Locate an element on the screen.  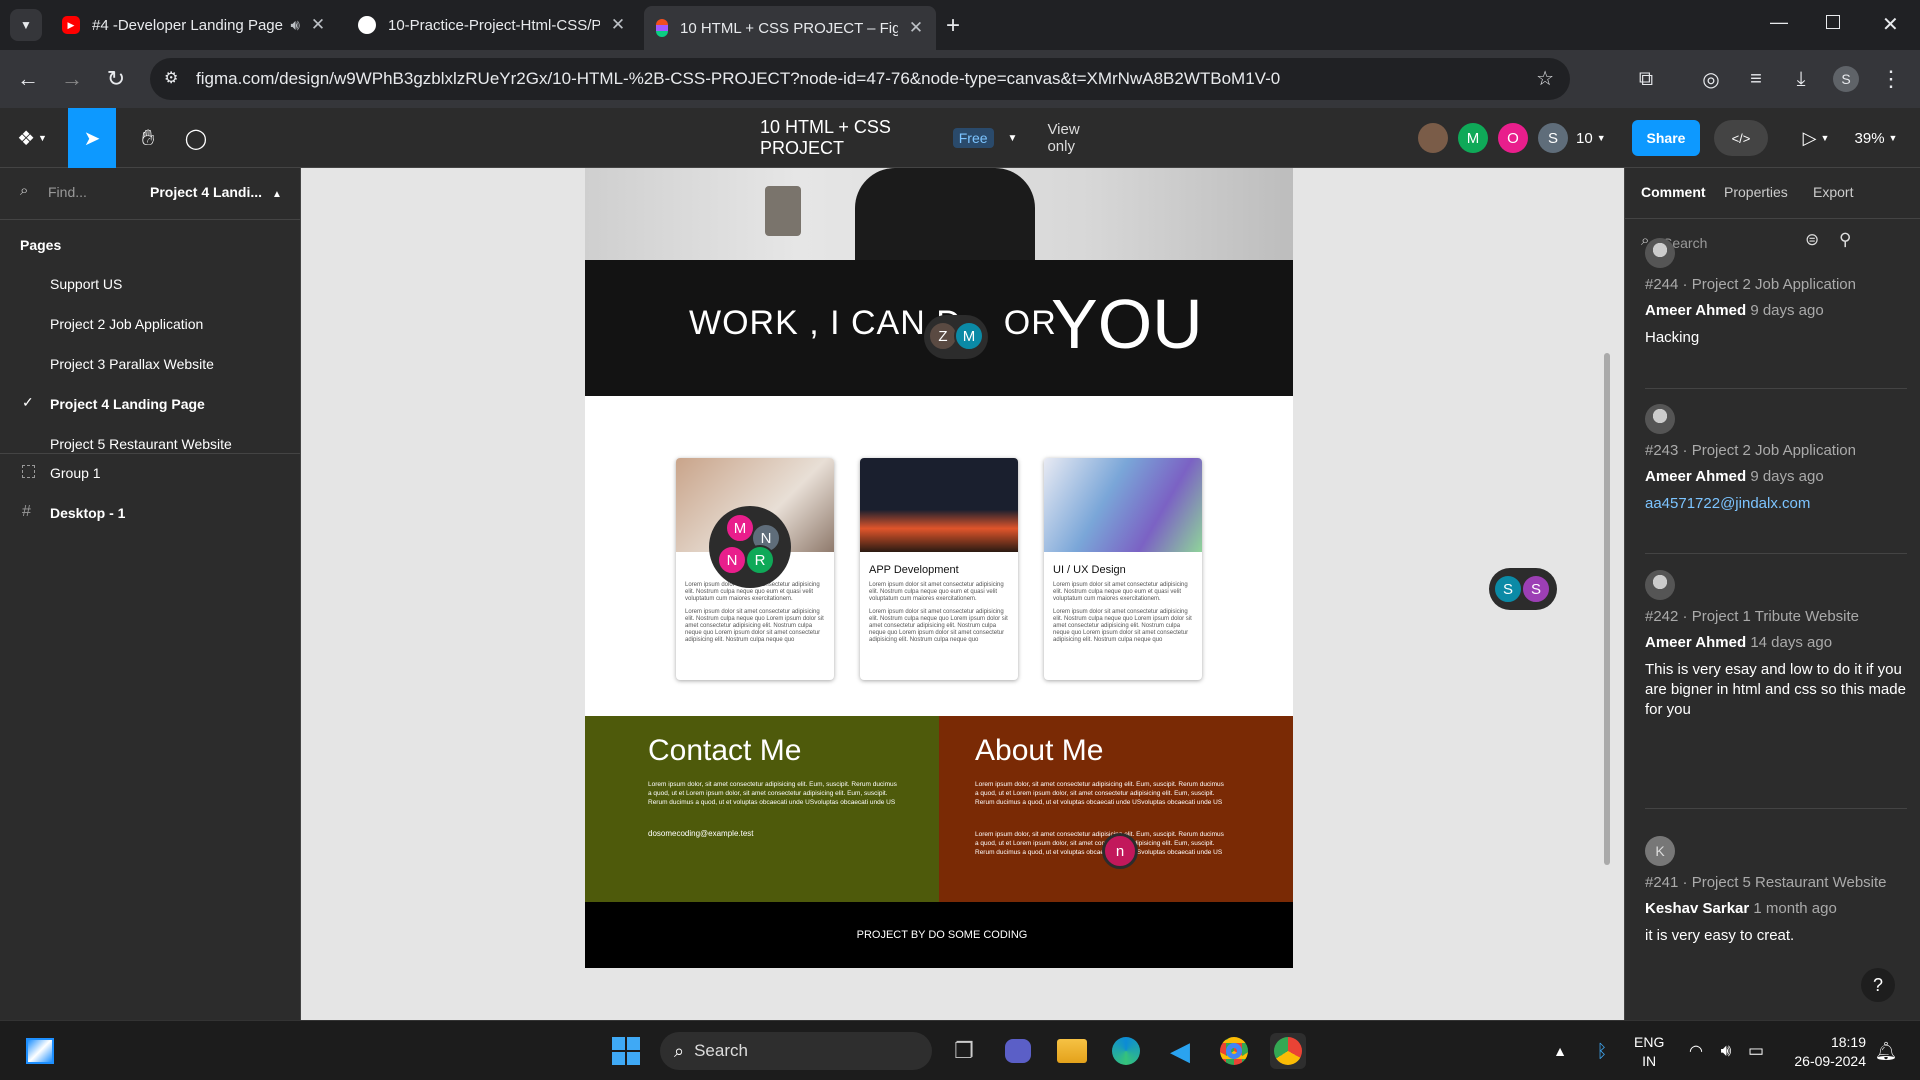
site-footer: PROJECT BY DO SOME CODING is located at coordinates (939, 935).